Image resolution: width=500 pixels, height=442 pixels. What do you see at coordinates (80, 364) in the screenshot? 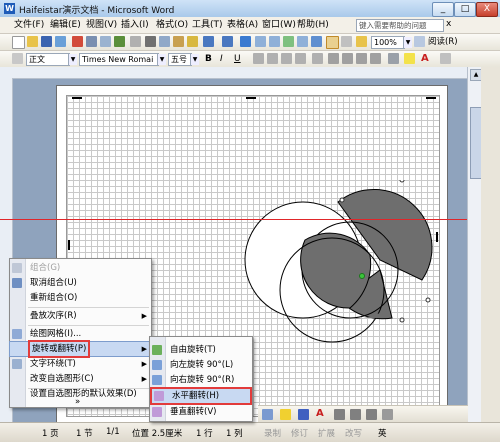
I see `menu-item-text-wrapping: 文字环绕(T) ▶` at bounding box center [80, 364].